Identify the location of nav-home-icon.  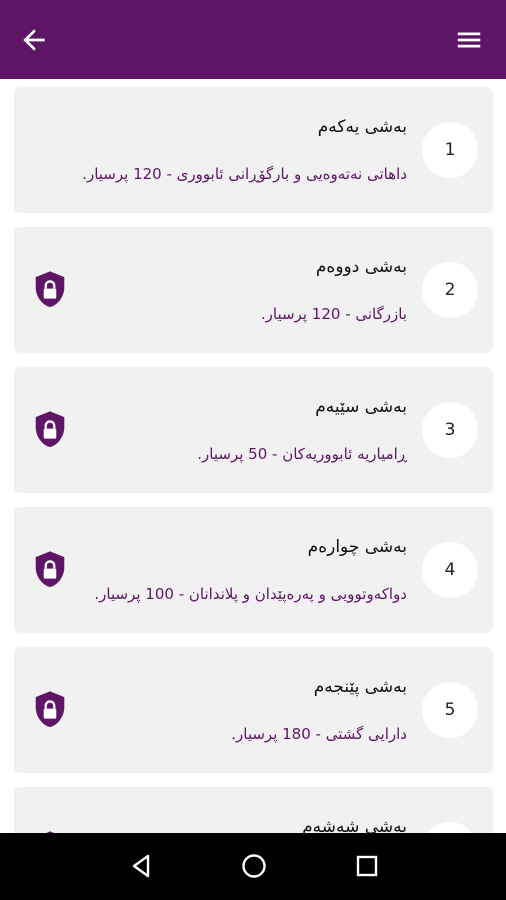
(254, 866).